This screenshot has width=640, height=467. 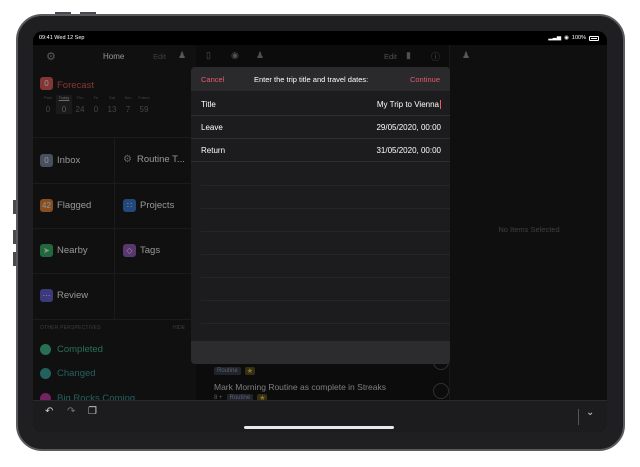 I want to click on return-date-value: 31/05/2020, 00:00, so click(x=408, y=150).